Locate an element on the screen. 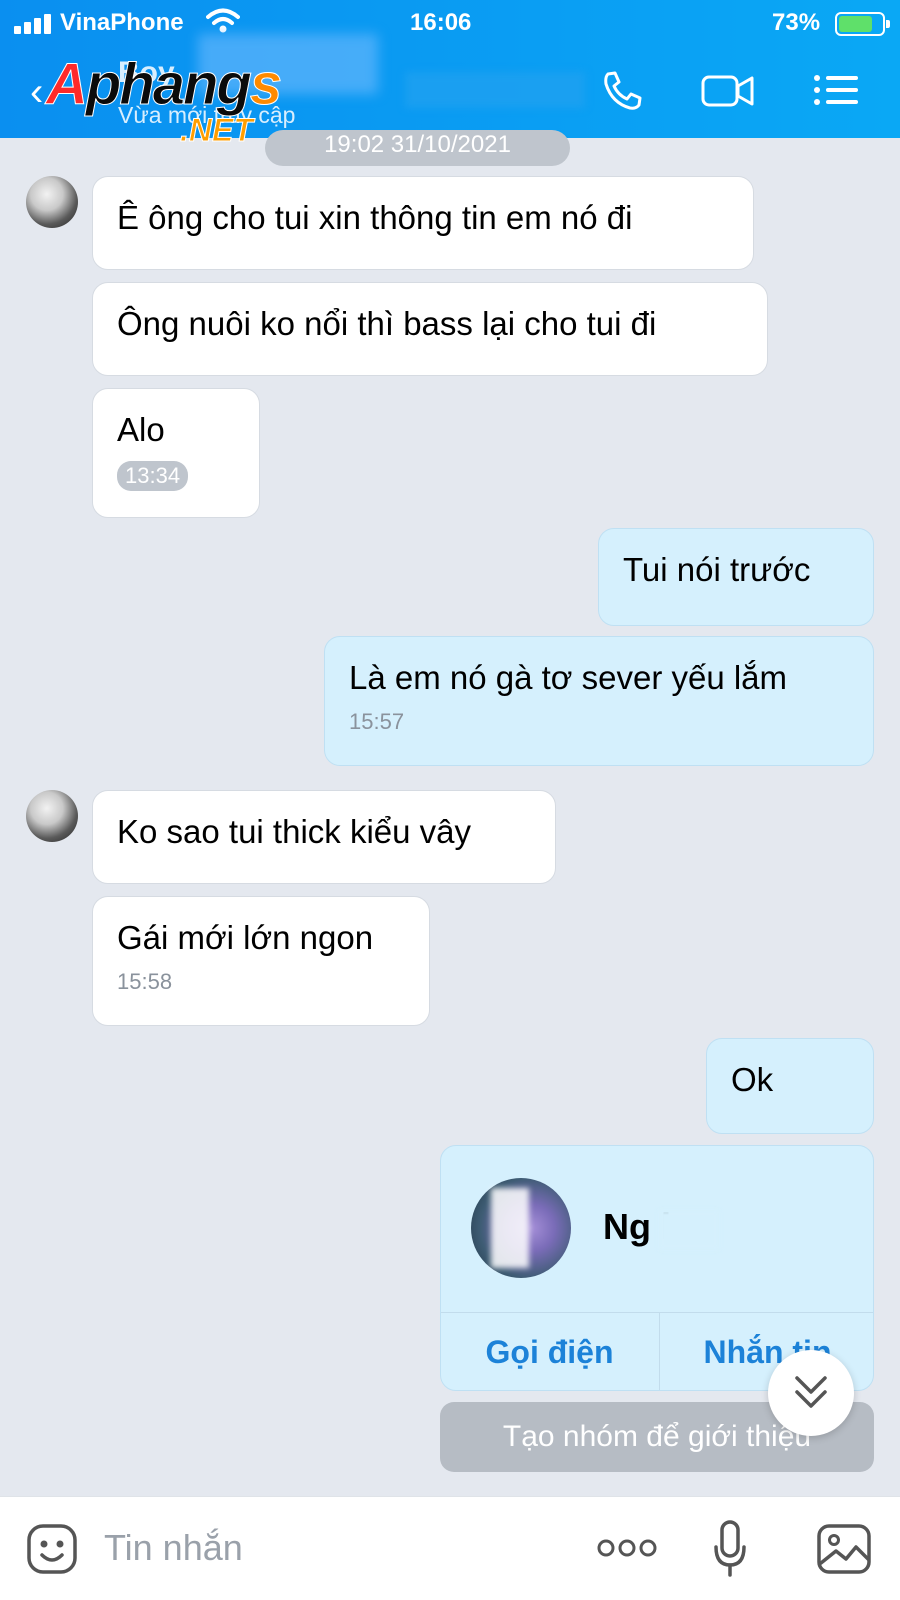 Image resolution: width=900 pixels, height=1600 pixels. message-bubble-incoming: Gái mới lớn ngon 15:58 is located at coordinates (261, 961).